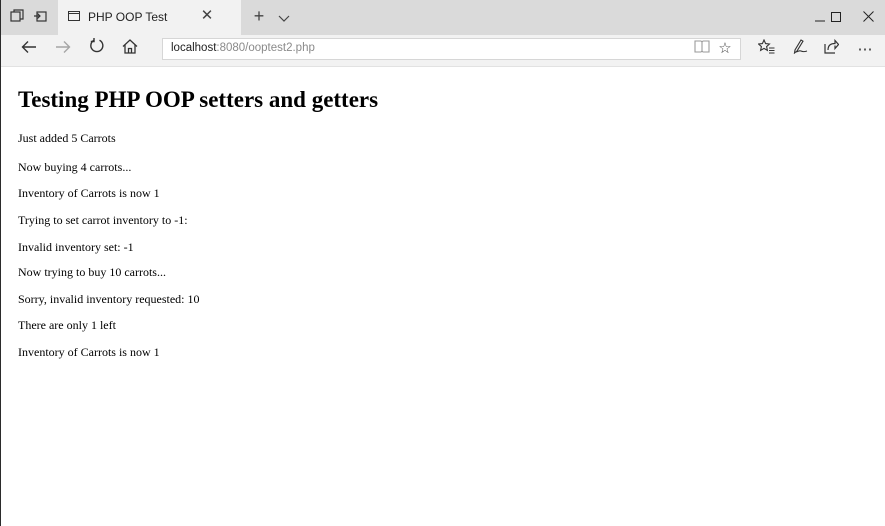 The height and width of the screenshot is (526, 885). I want to click on navigation-bar: localhost:8080/ooptest2.php ☆ ⋯, so click(443, 51).